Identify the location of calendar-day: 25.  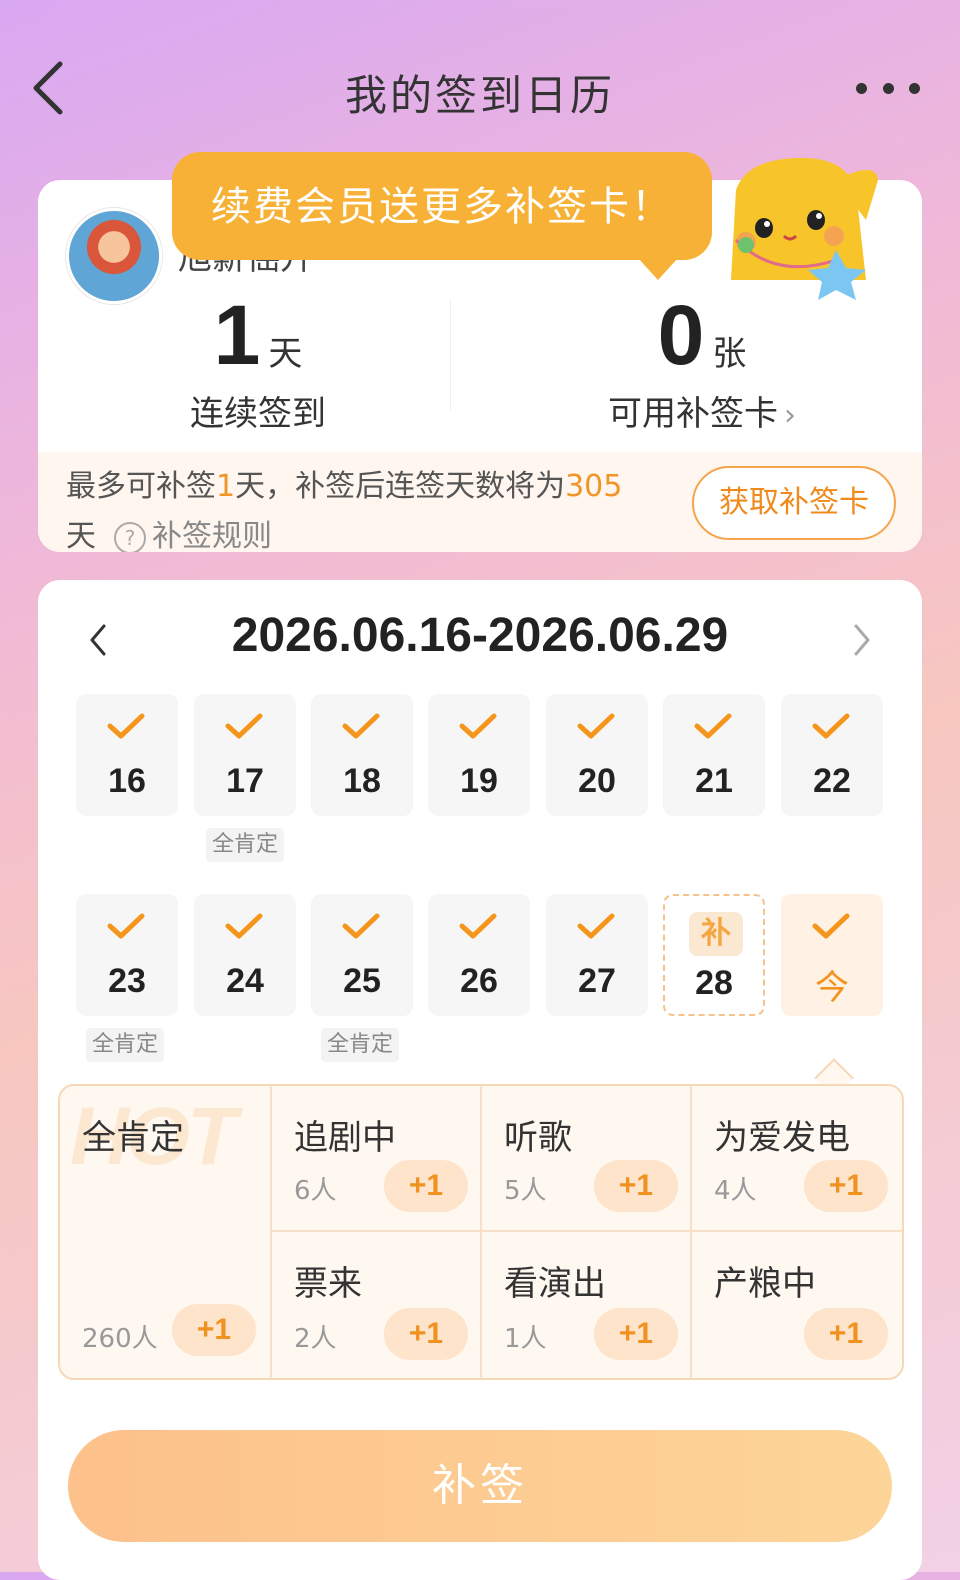
(362, 955).